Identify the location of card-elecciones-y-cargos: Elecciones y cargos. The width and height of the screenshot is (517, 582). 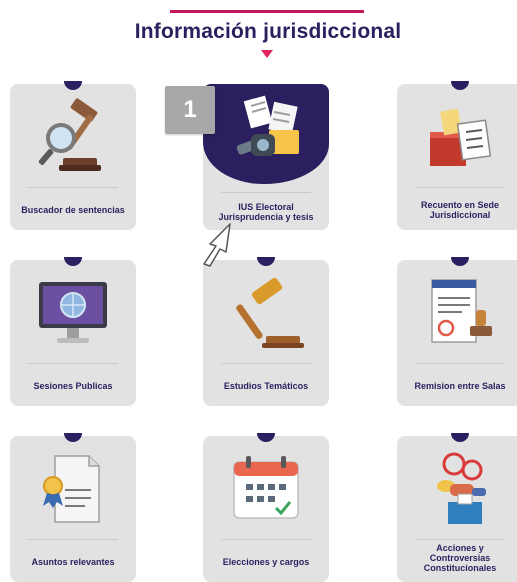
(266, 507).